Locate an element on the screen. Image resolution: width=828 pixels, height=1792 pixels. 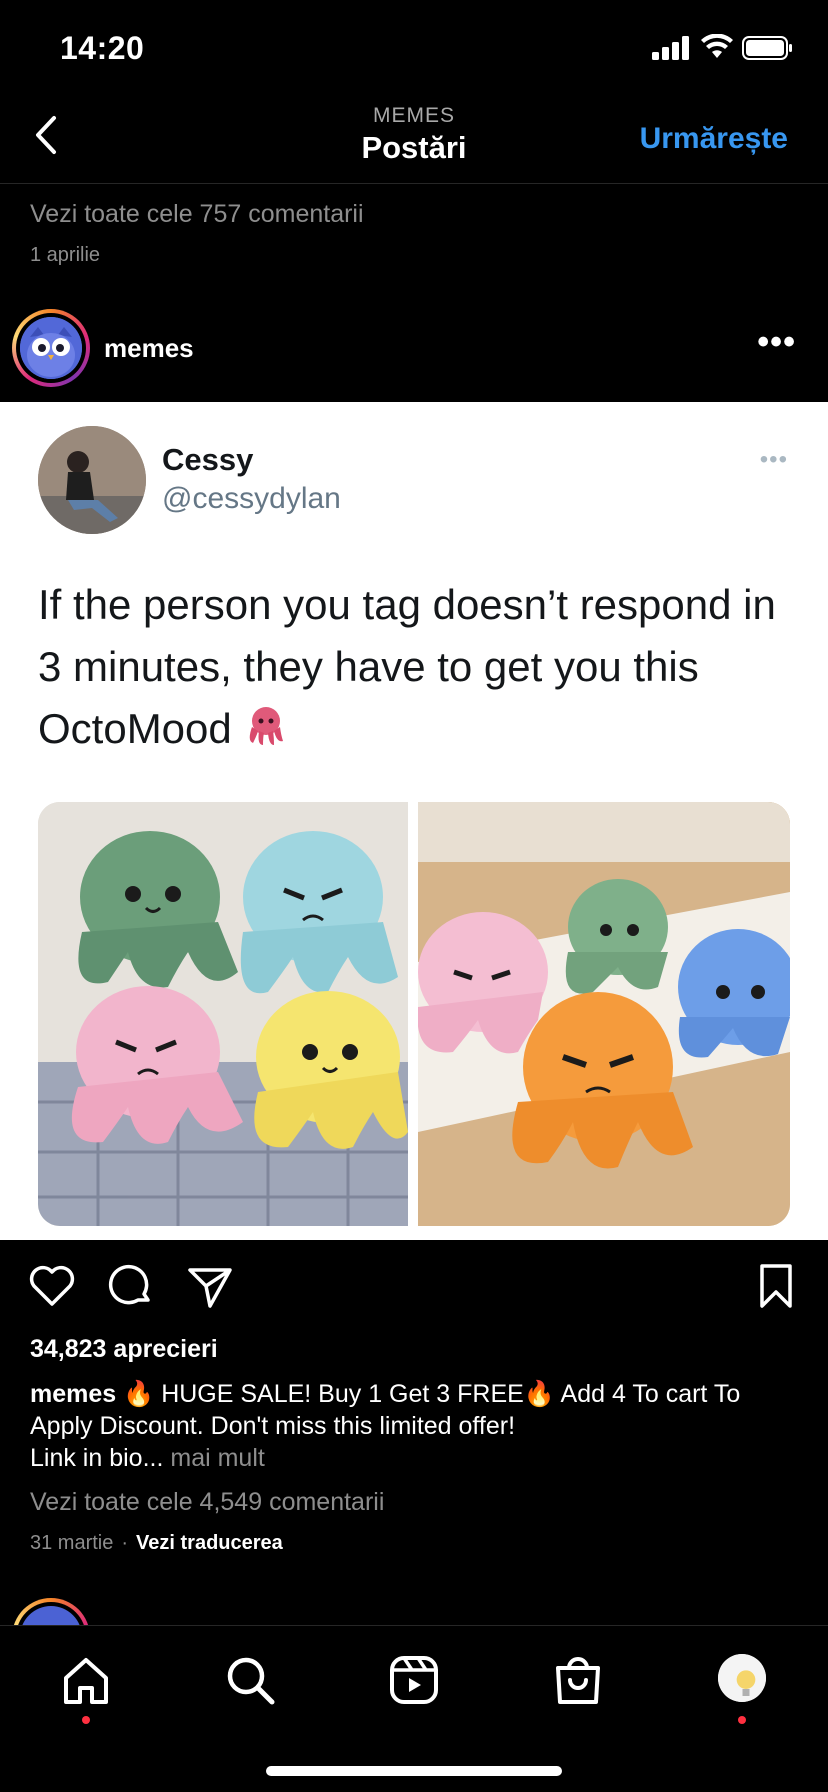
caption-username: memes is located at coordinates (73, 1394).